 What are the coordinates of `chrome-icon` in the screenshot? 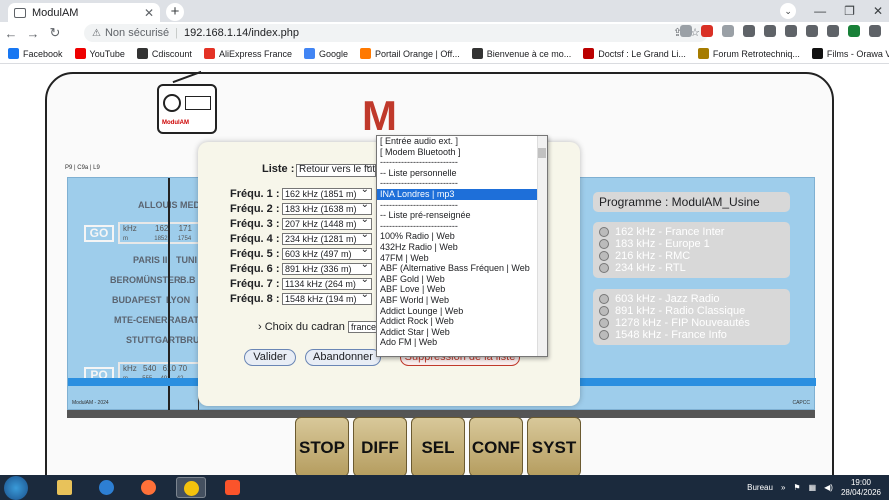 It's located at (191, 488).